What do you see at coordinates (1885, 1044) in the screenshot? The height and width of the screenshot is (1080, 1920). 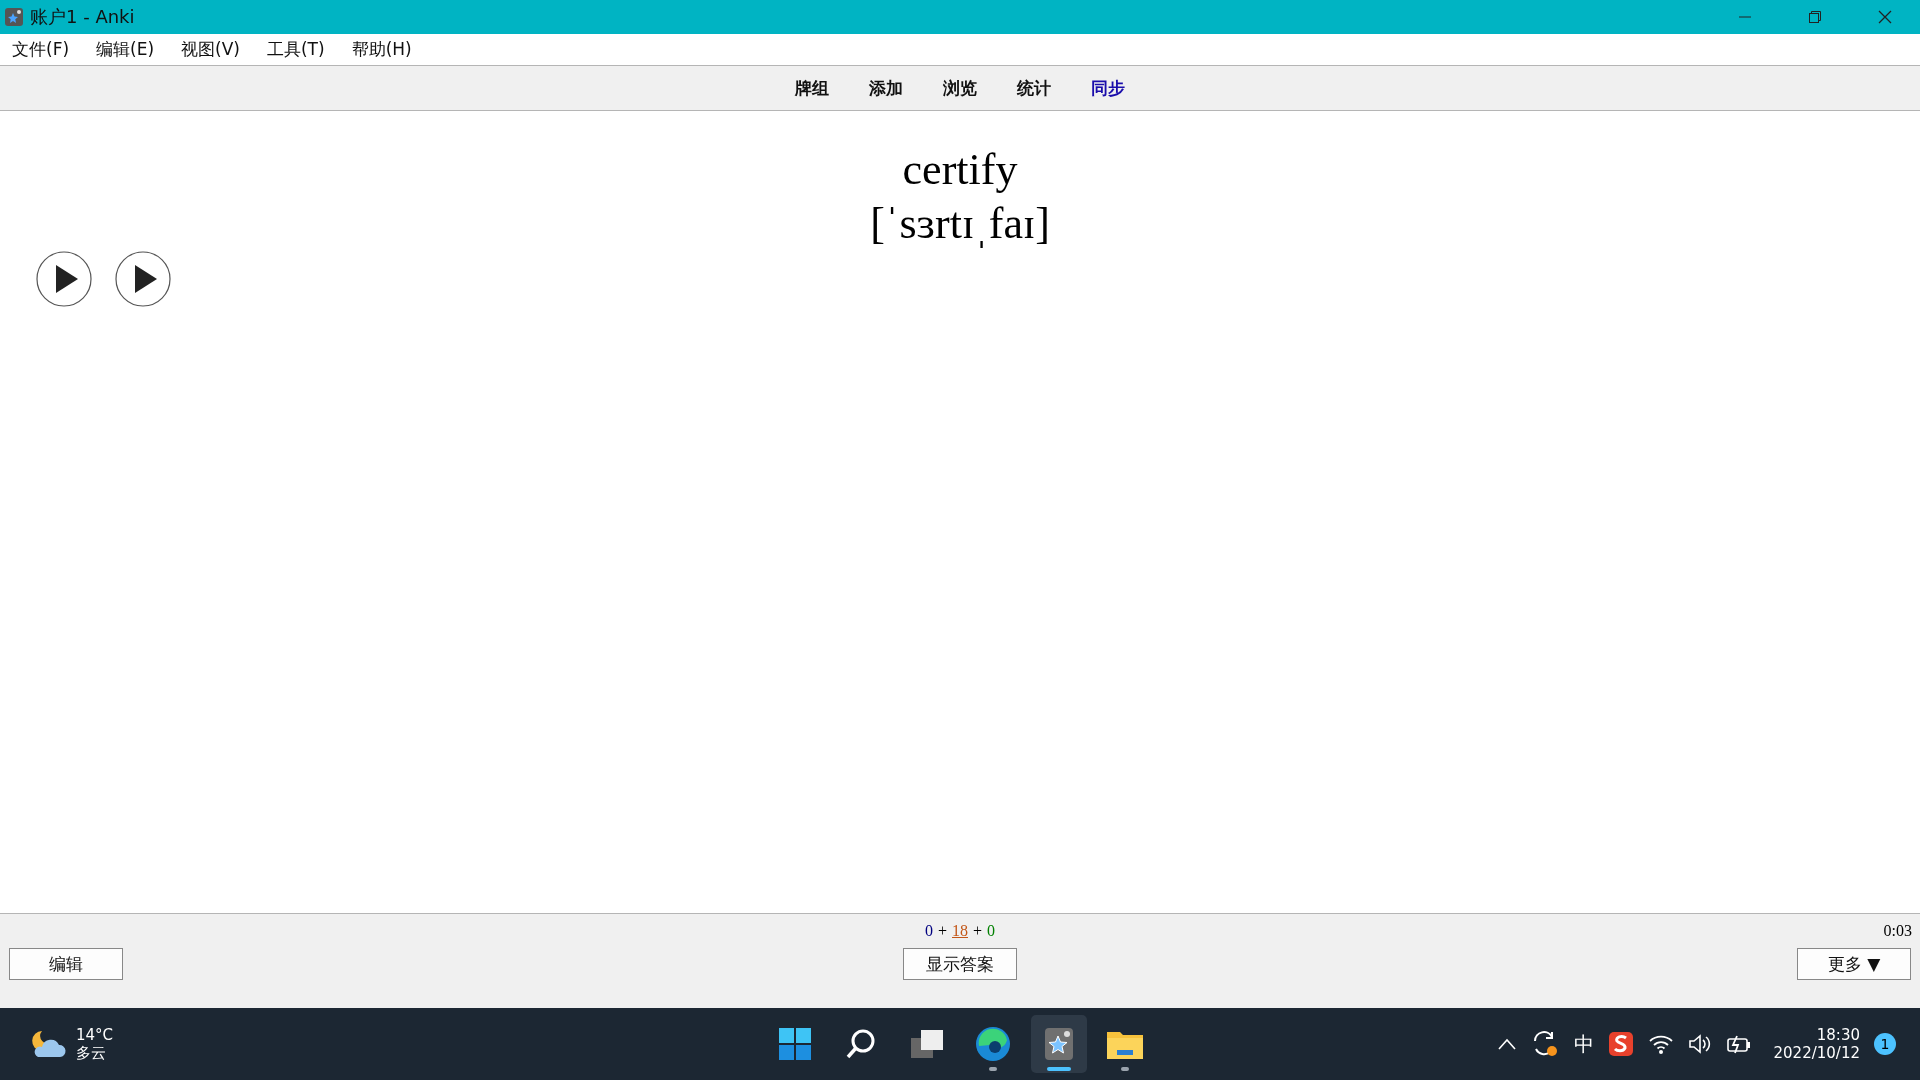 I see `notification-badge: 1` at bounding box center [1885, 1044].